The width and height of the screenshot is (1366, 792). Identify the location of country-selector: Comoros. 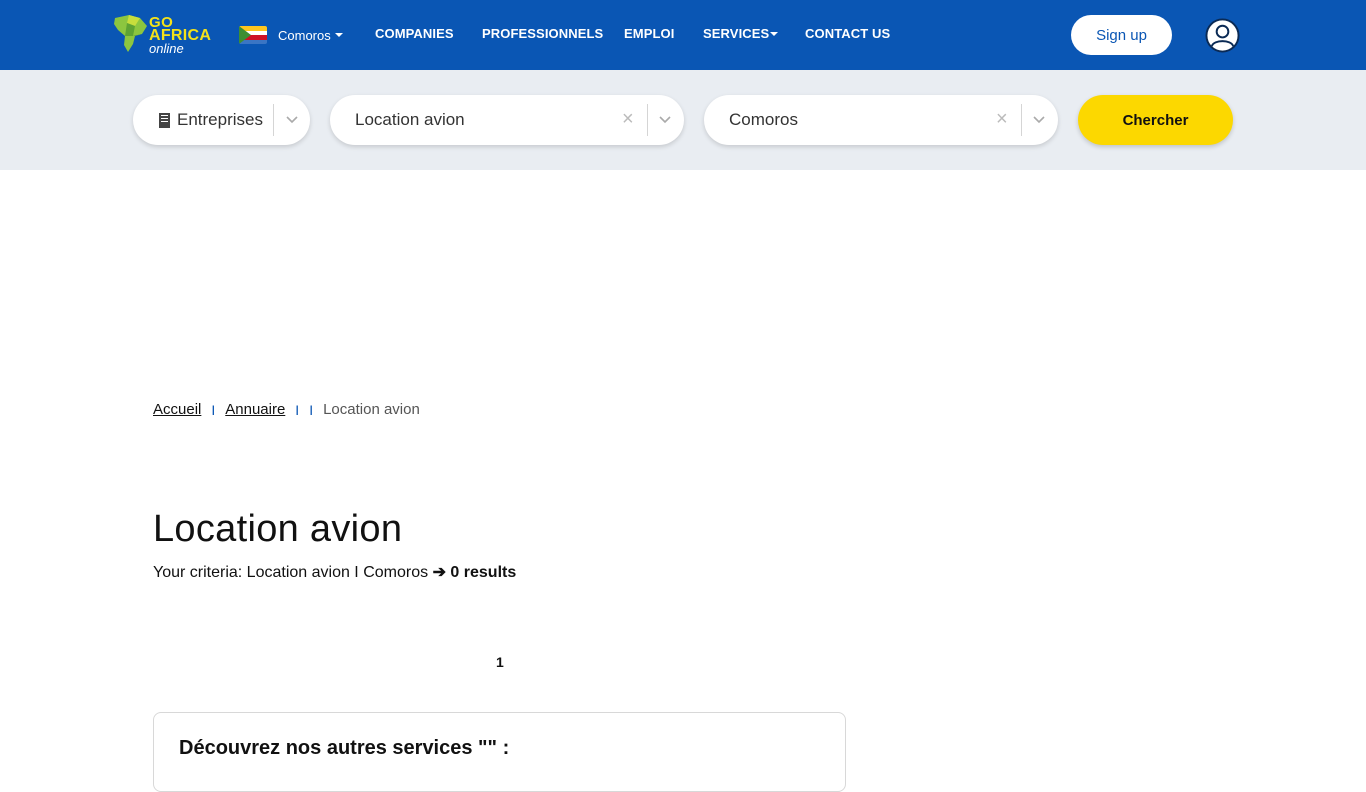
(291, 35).